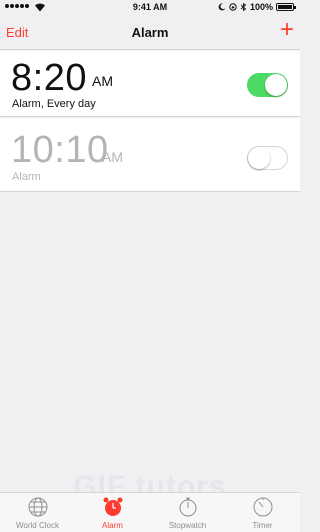 Image resolution: width=320 pixels, height=532 pixels. Describe the element at coordinates (54, 104) in the screenshot. I see `alarm-label: Alarm, Every day` at that location.